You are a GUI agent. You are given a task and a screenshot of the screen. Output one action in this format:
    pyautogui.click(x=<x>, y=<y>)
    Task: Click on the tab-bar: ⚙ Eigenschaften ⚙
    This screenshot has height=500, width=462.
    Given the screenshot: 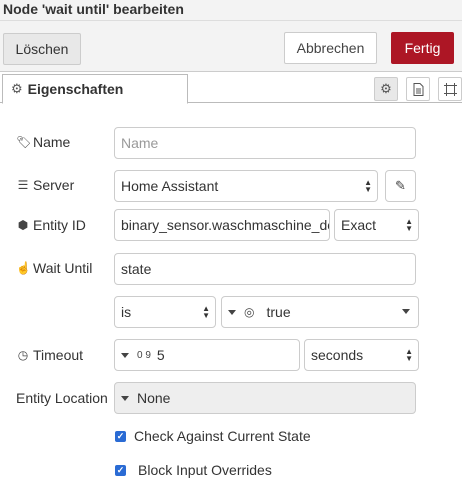 What is the action you would take?
    pyautogui.click(x=231, y=88)
    